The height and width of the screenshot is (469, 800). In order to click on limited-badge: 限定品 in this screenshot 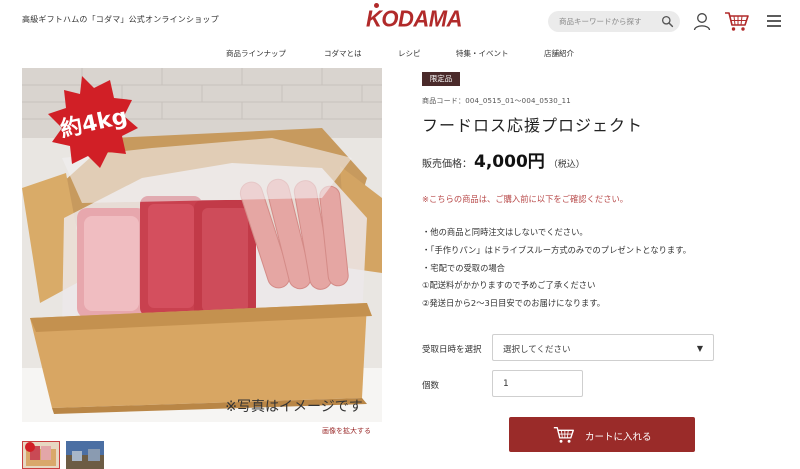, I will do `click(441, 79)`.